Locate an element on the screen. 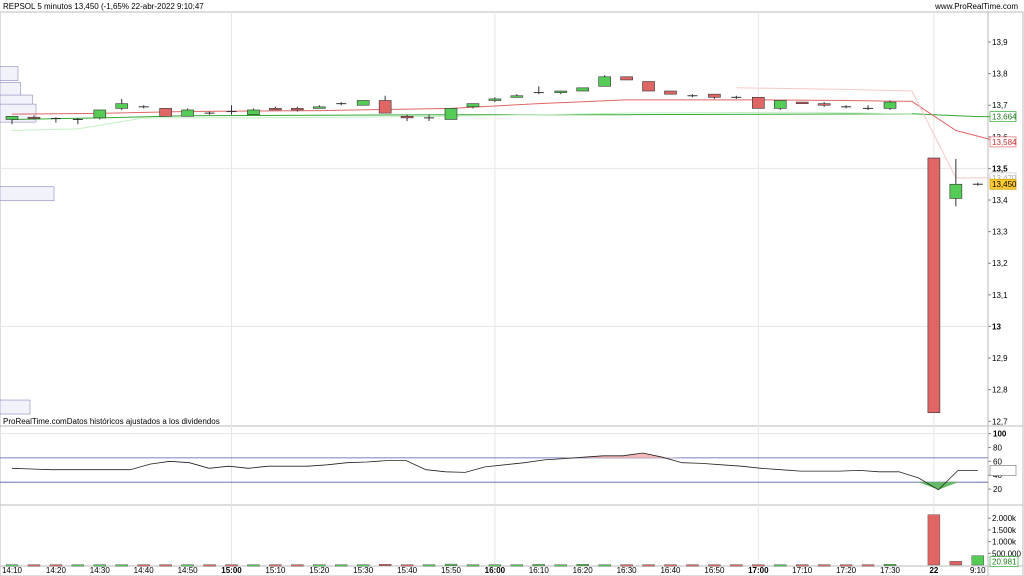 The height and width of the screenshot is (576, 1024). price-tick-label: 12,9 is located at coordinates (1000, 358).